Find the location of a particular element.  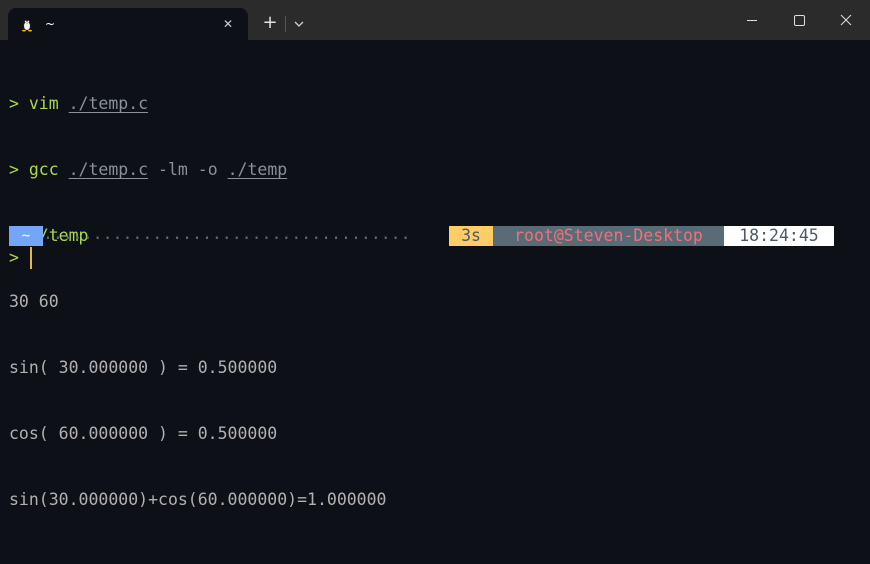

command-name: vim is located at coordinates (43, 103).